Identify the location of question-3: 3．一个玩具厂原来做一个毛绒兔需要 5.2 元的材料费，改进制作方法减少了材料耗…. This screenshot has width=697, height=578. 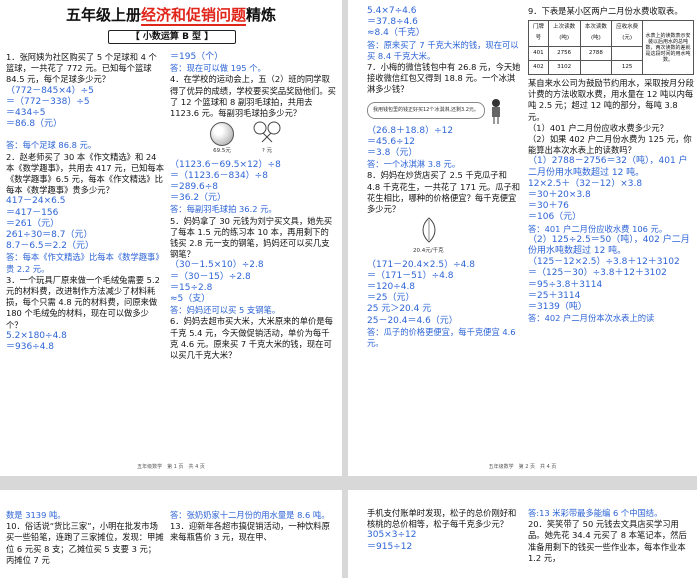
(83, 302).